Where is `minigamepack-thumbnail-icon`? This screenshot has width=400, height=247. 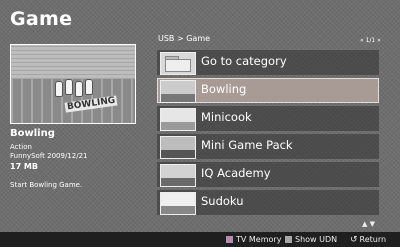
minigamepack-thumbnail-icon is located at coordinates (178, 147).